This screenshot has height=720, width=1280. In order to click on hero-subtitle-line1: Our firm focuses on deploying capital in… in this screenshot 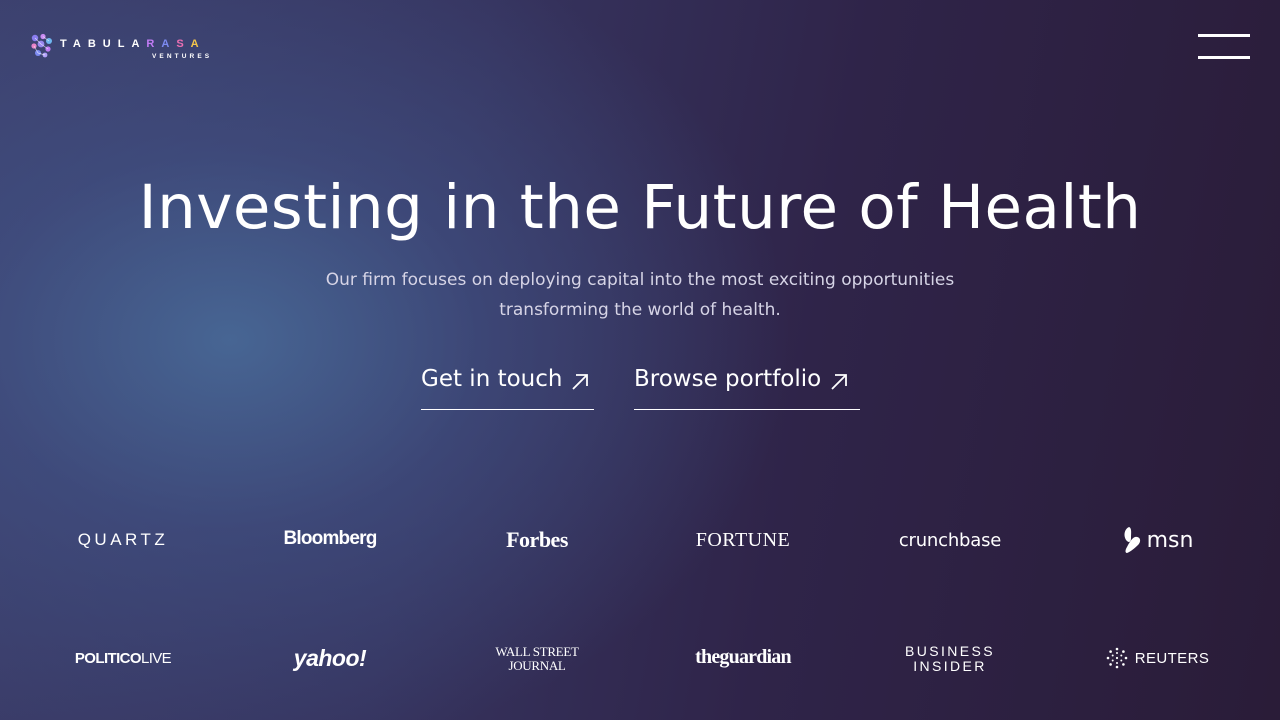, I will do `click(640, 280)`.